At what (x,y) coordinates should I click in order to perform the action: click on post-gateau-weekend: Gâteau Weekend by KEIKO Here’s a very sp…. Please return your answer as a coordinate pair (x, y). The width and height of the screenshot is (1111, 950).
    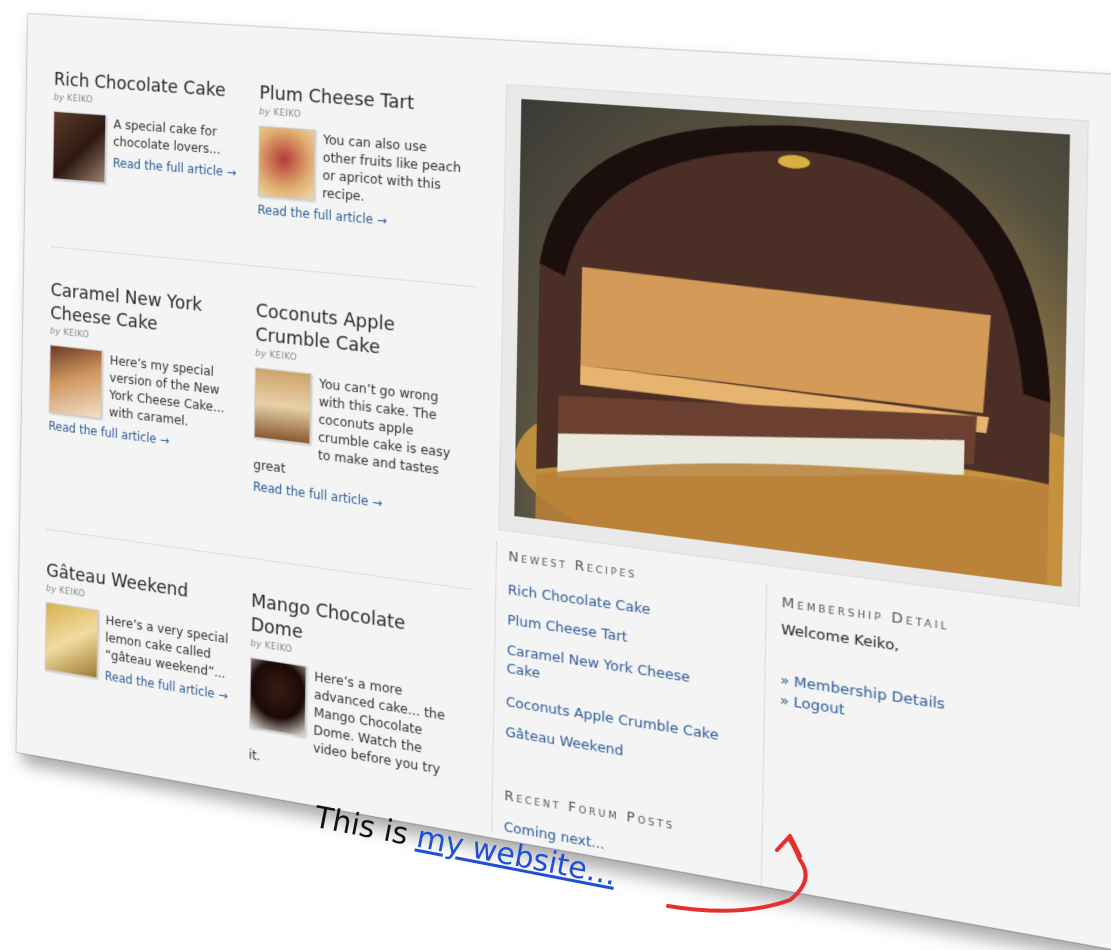
    Looking at the image, I should click on (140, 632).